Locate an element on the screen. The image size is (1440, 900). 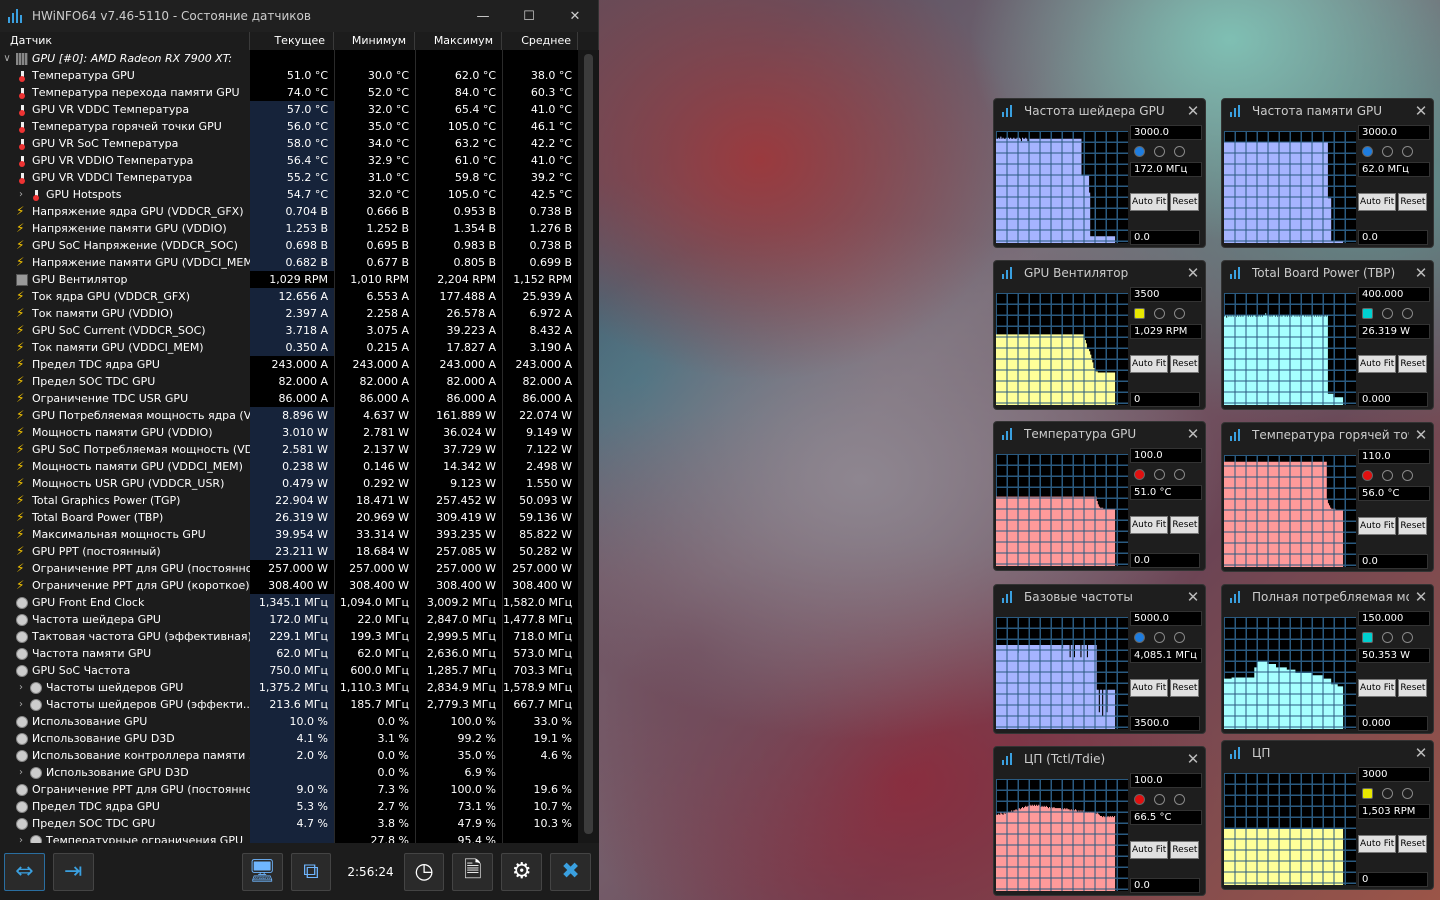
sensor-row: › Использование GPU D3D 0.0 % 6.9 % is located at coordinates (289, 772).